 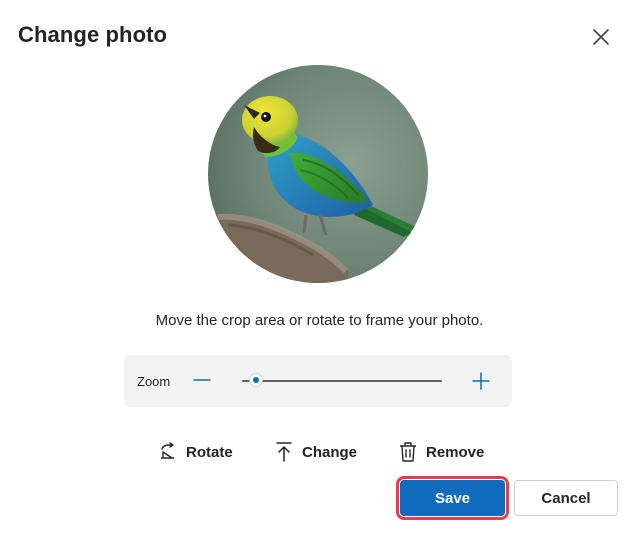 I want to click on profile-photo-crop, so click(x=318, y=174).